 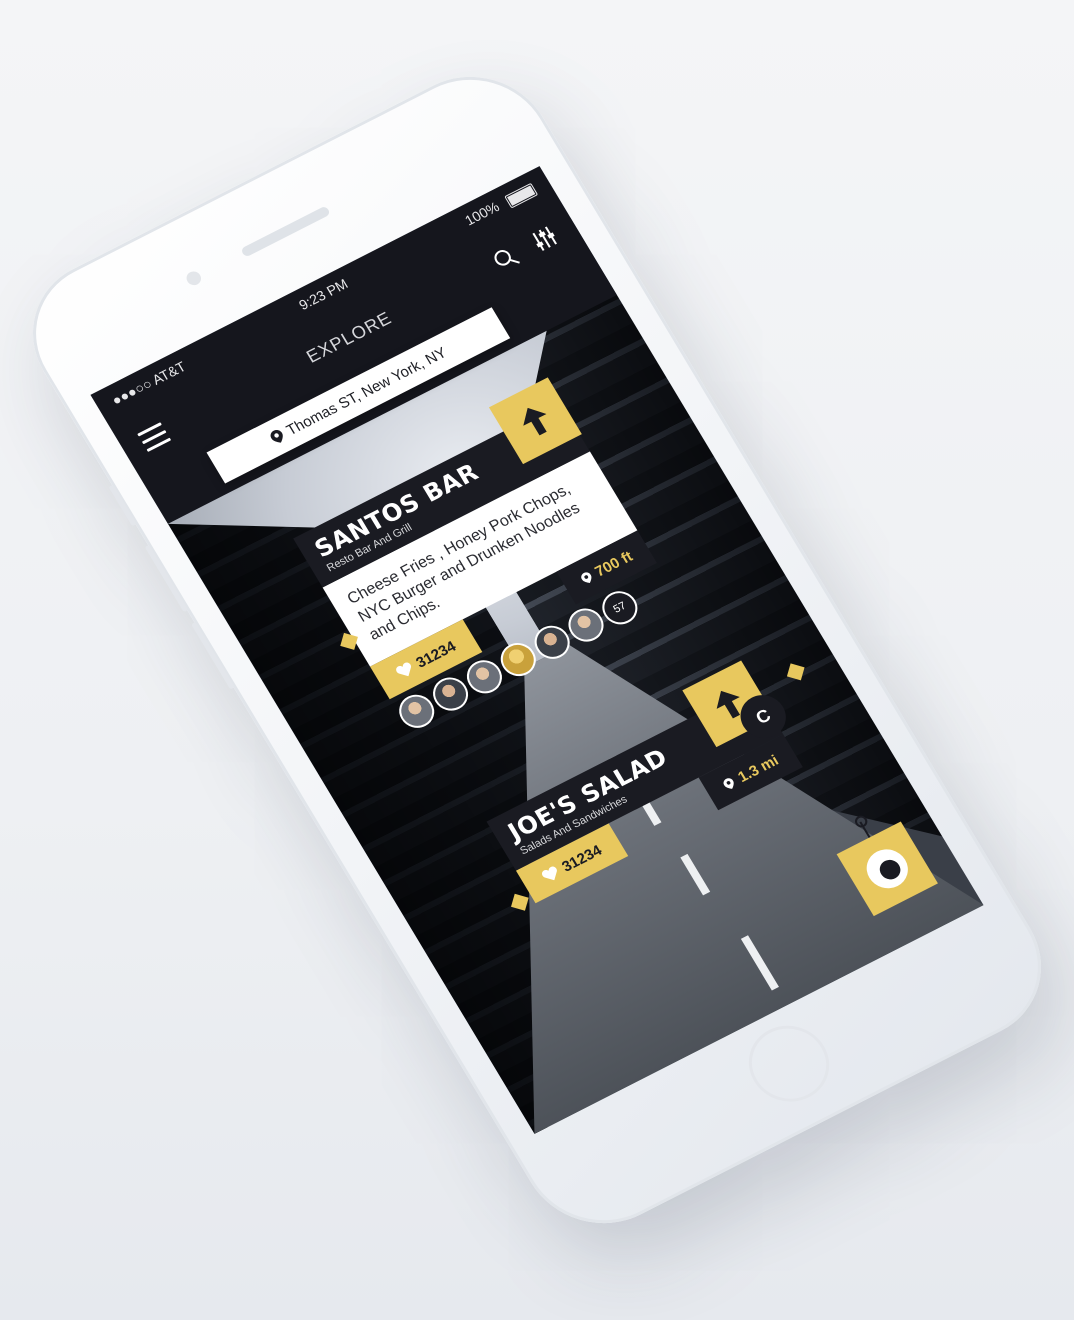 What do you see at coordinates (887, 869) in the screenshot?
I see `camera-eye-icon` at bounding box center [887, 869].